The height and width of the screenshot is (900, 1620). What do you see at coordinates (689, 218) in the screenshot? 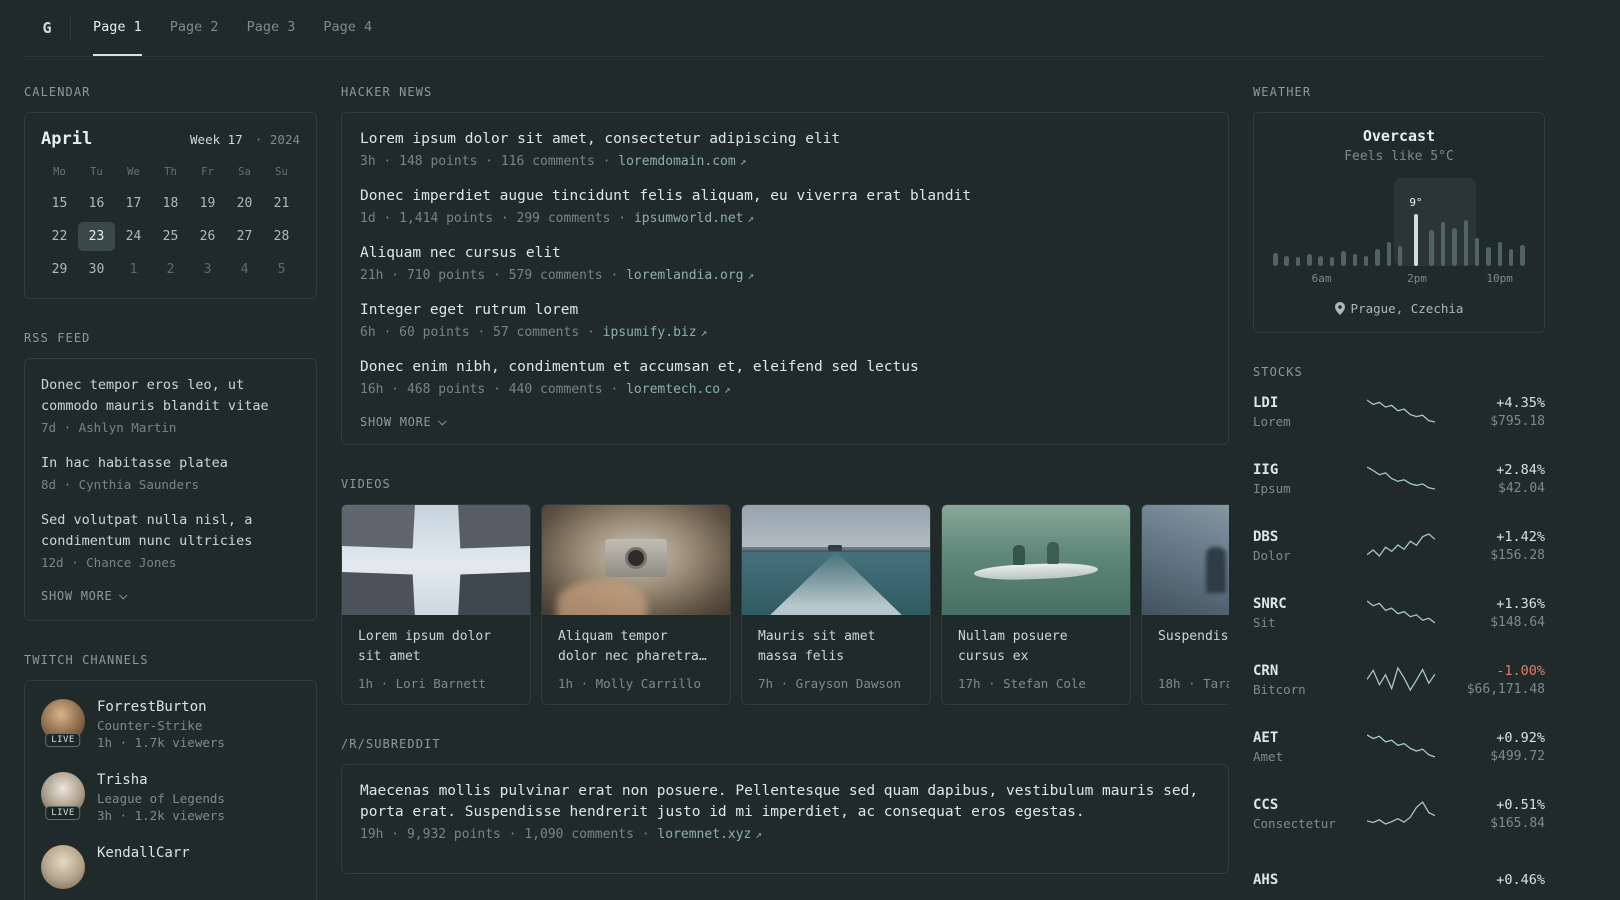
I see `hackernews-item-domain-link: ipsumworld.net` at bounding box center [689, 218].